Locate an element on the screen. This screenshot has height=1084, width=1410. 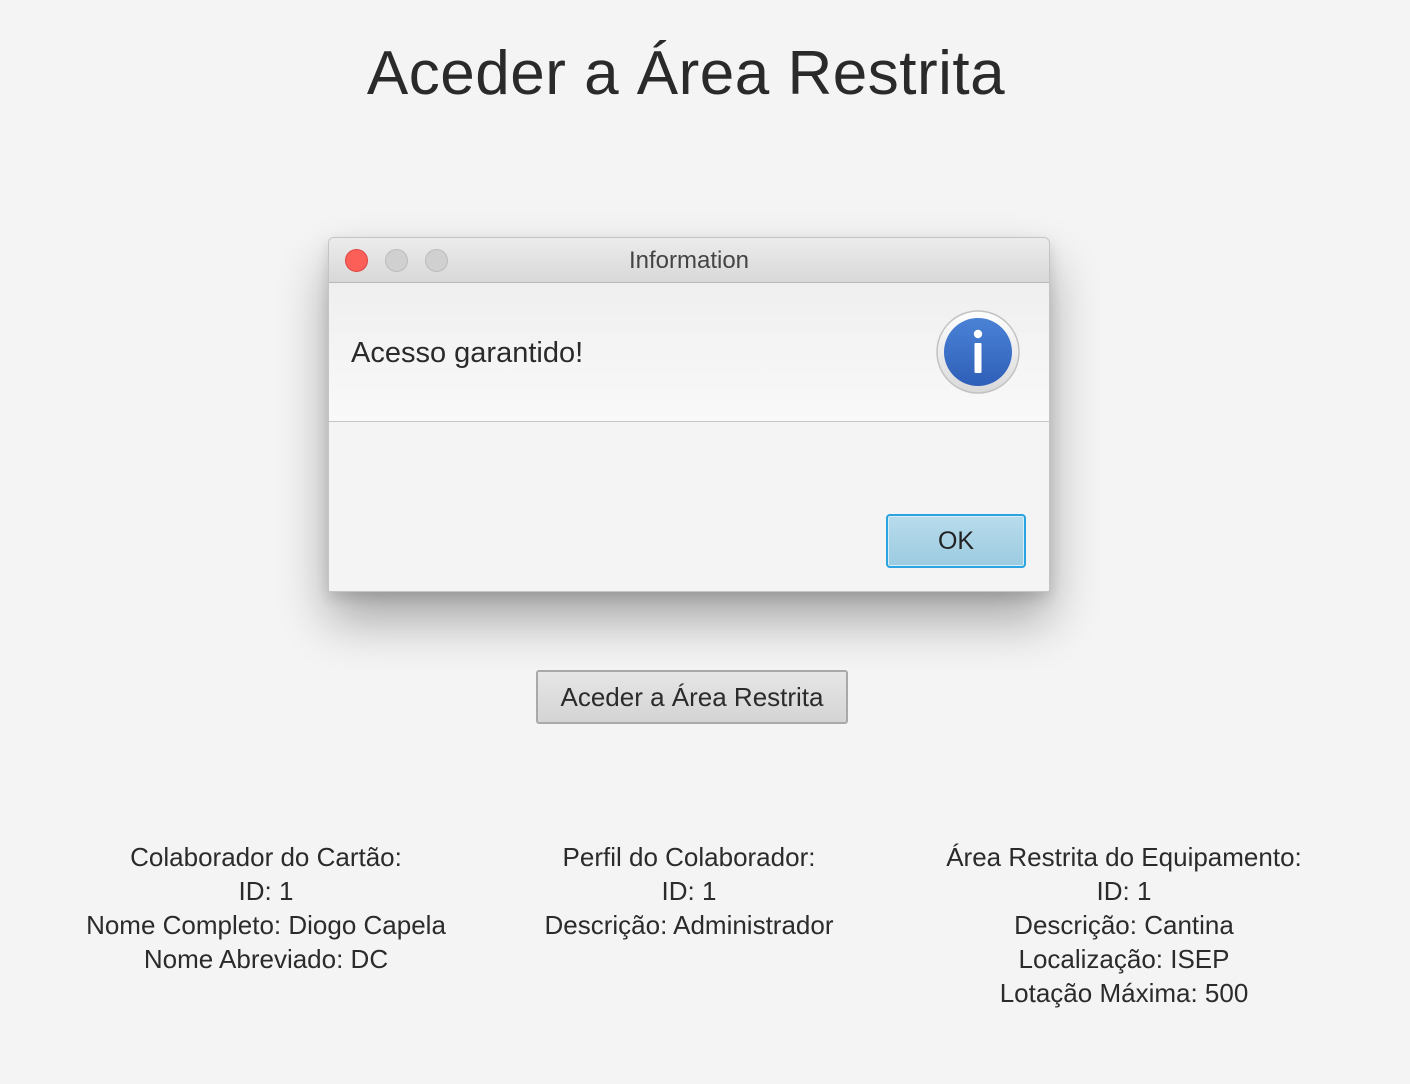
colaborador-id: ID: 1 is located at coordinates (266, 891).